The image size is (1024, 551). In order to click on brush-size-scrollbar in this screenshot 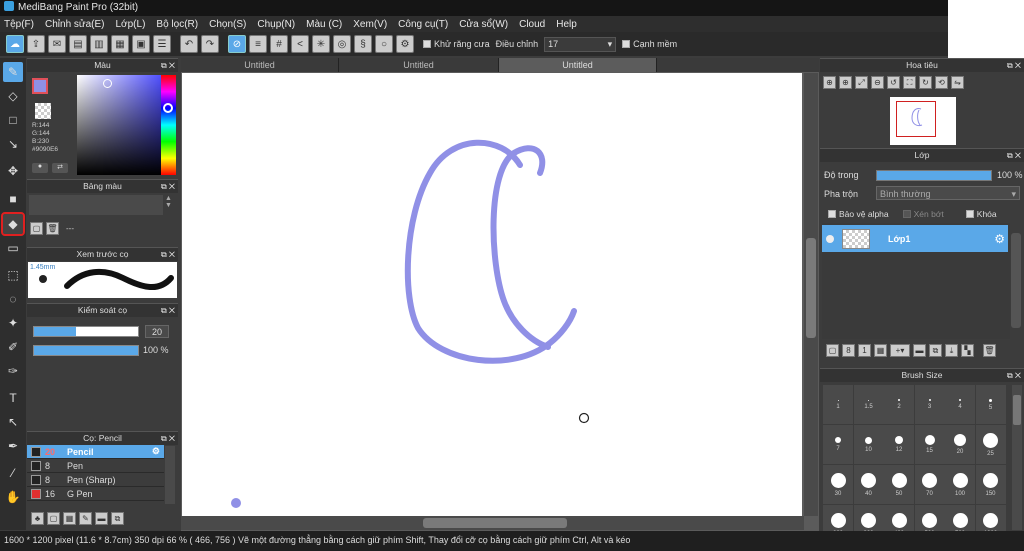, I will do `click(1017, 457)`.